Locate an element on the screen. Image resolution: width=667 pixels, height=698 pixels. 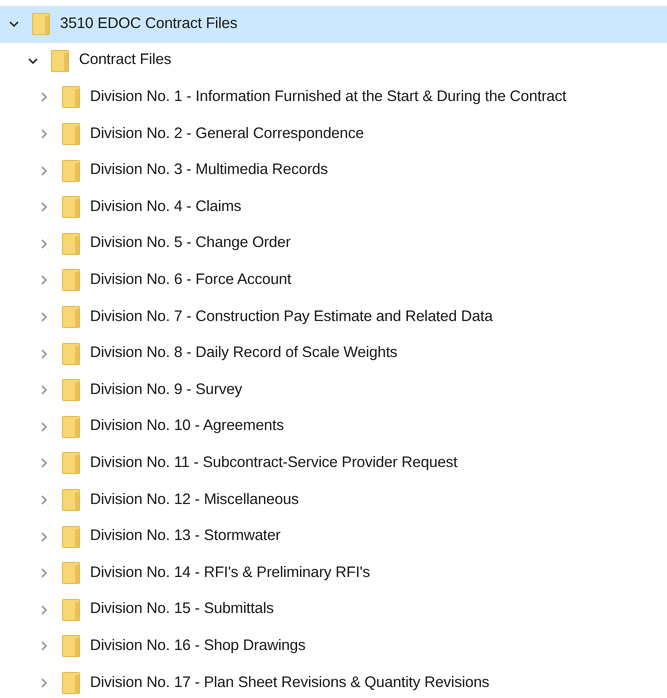
folder-name: Contract Files is located at coordinates (125, 60).